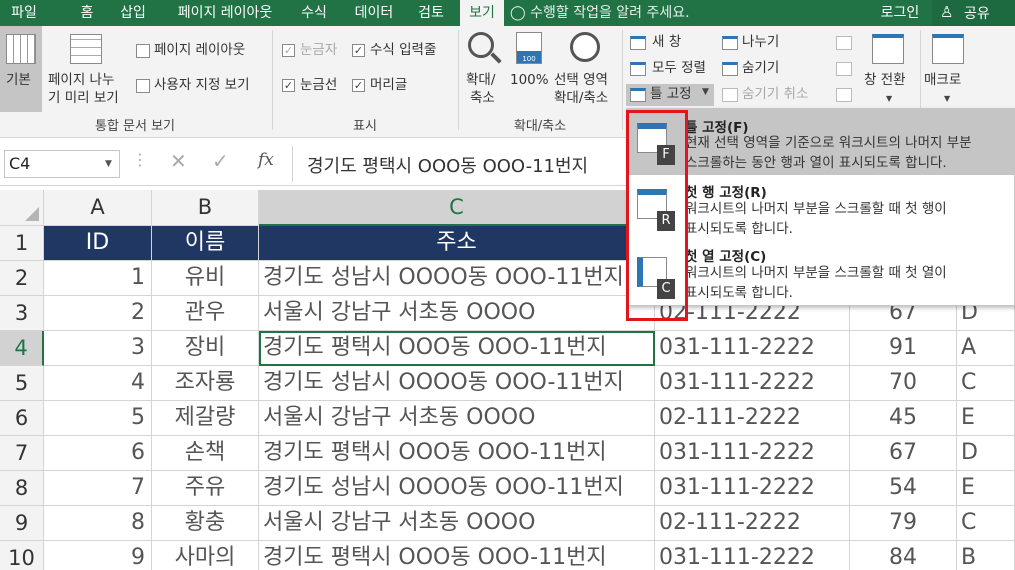 The width and height of the screenshot is (1015, 570). Describe the element at coordinates (673, 70) in the screenshot. I see `arrange-all-button: 모두 정렬` at that location.